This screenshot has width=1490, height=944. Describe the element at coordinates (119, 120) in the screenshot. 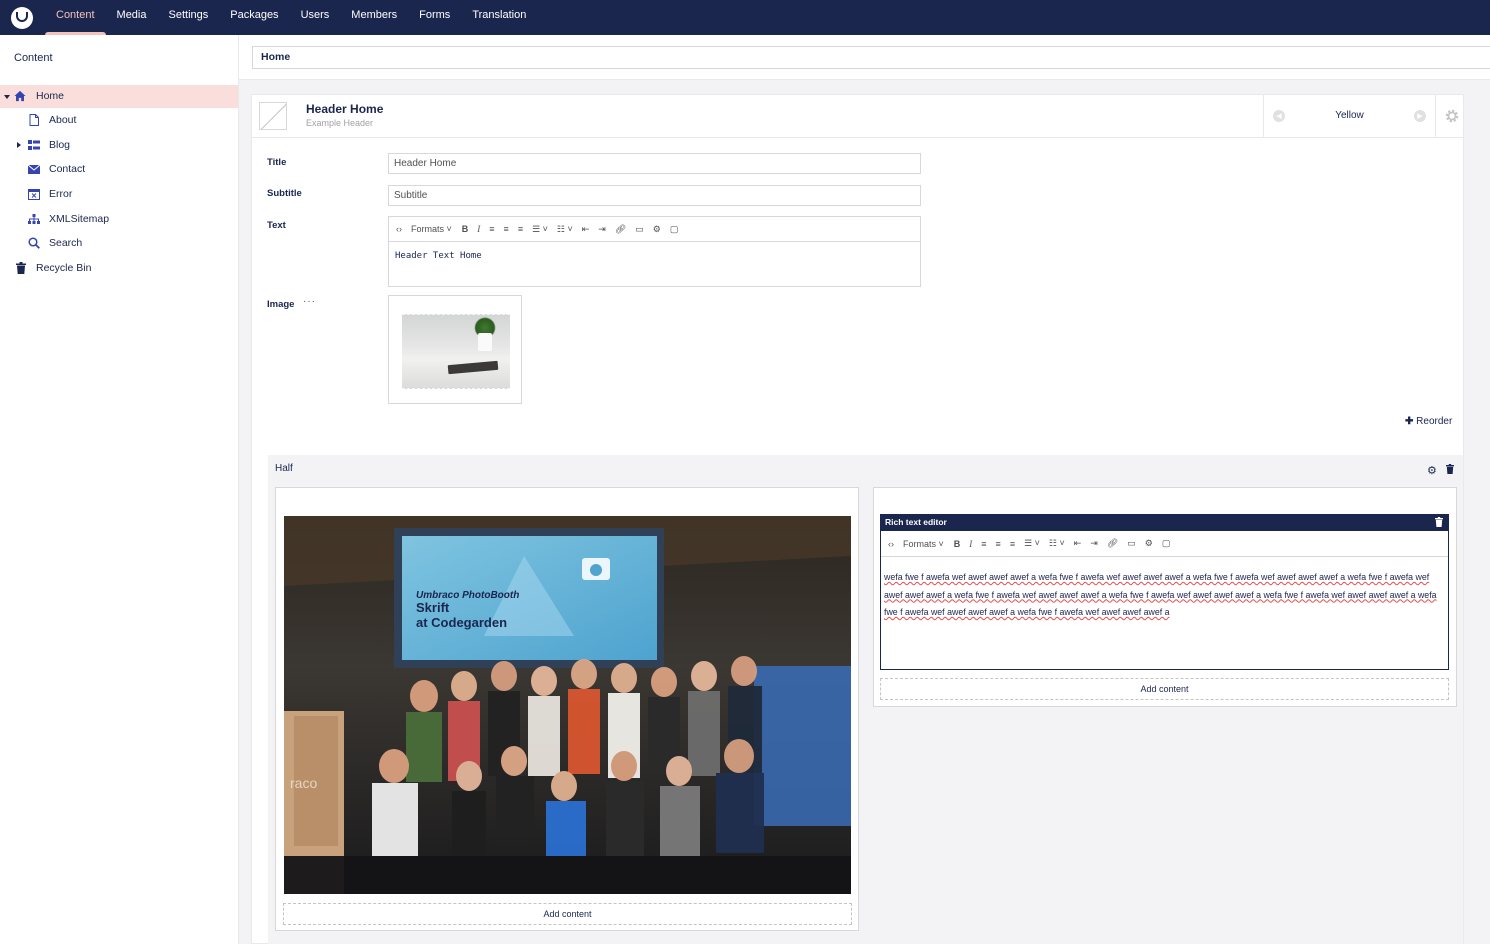

I see `tree-item-about: About` at that location.